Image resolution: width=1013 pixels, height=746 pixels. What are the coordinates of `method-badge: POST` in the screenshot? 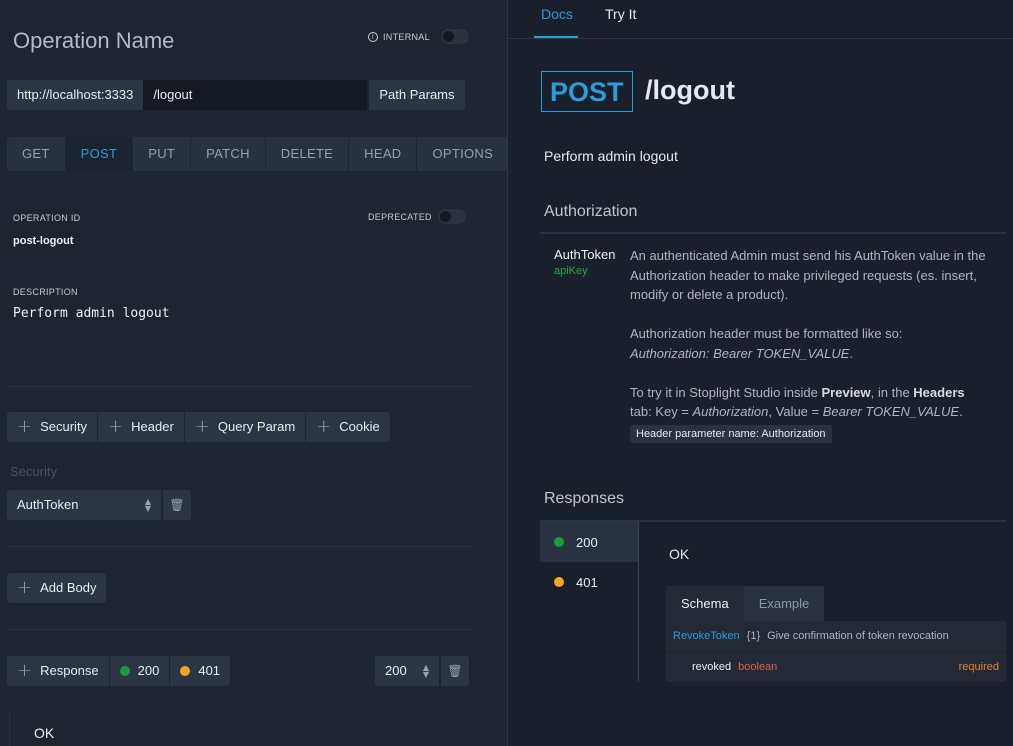 It's located at (587, 91).